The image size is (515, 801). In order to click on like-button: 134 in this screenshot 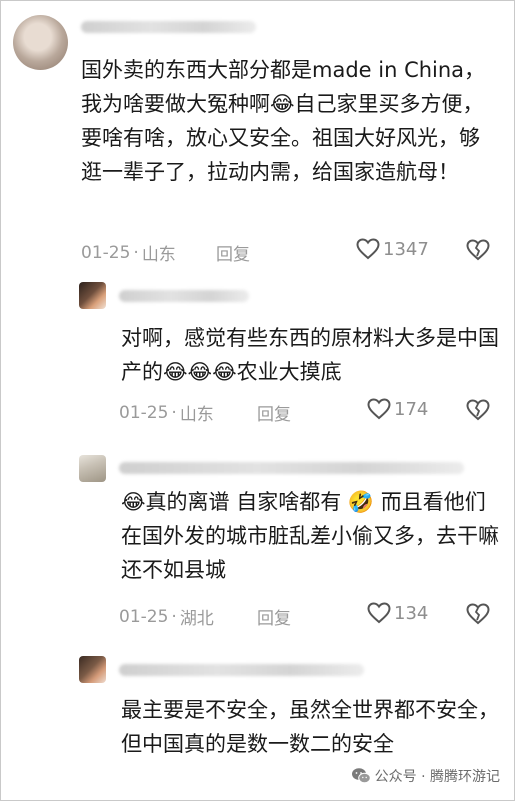, I will do `click(397, 613)`.